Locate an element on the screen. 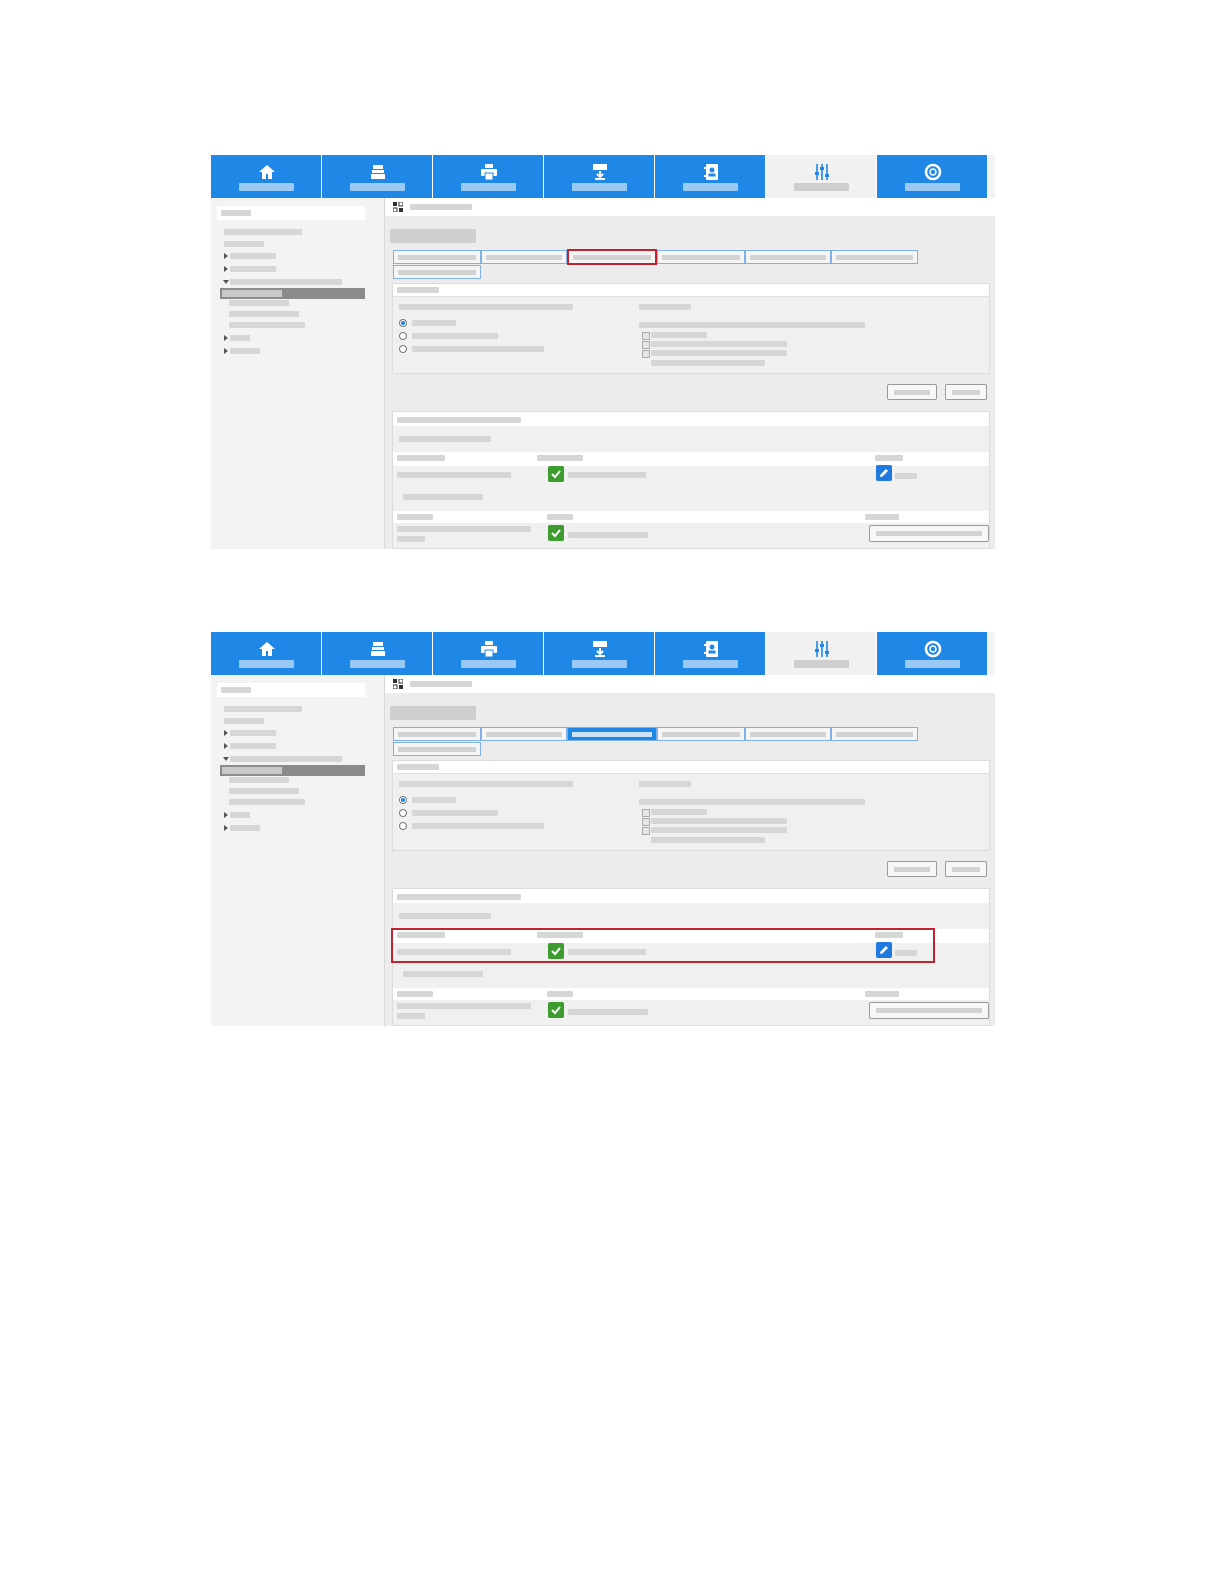  address-book-icon is located at coordinates (711, 649).